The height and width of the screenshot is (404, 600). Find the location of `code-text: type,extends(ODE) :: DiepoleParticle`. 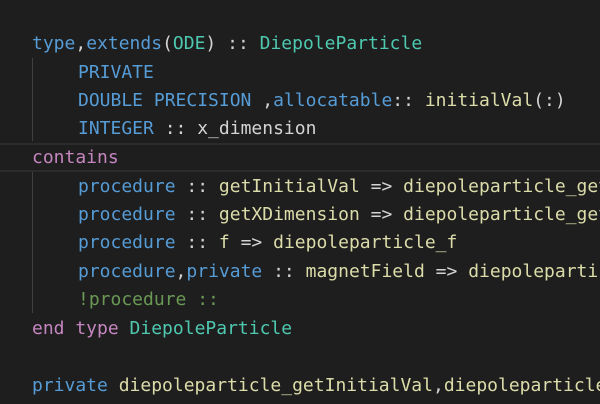

code-text: type,extends(ODE) :: DiepoleParticle is located at coordinates (227, 43).